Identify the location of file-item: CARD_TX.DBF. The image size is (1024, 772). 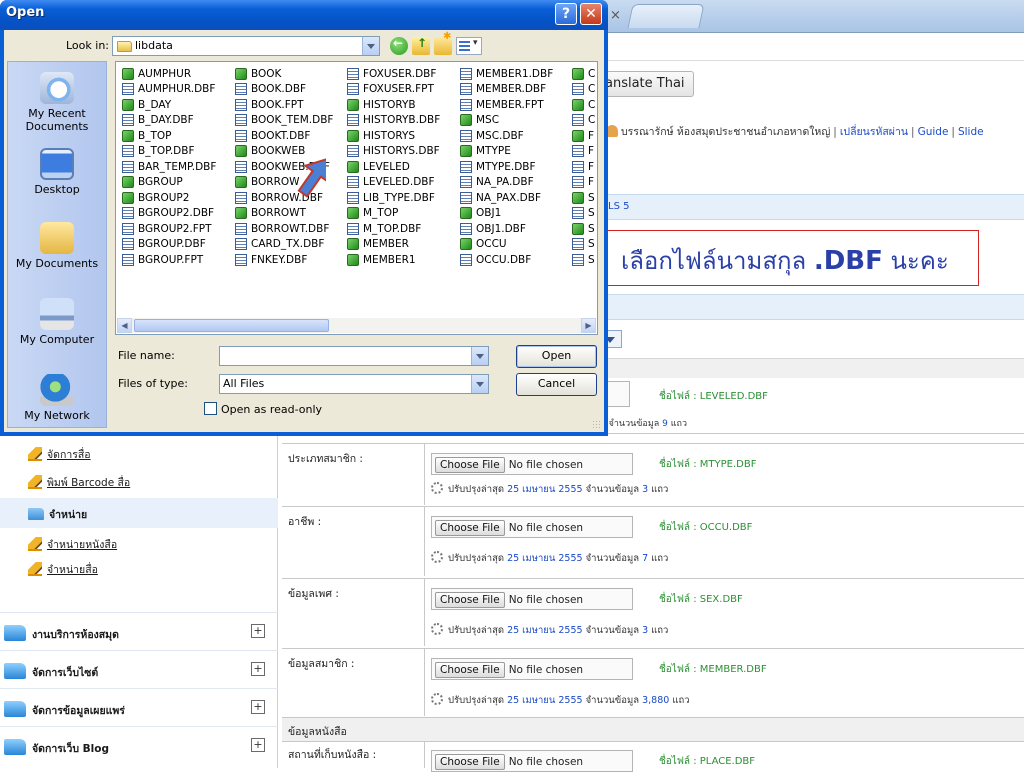
(284, 245).